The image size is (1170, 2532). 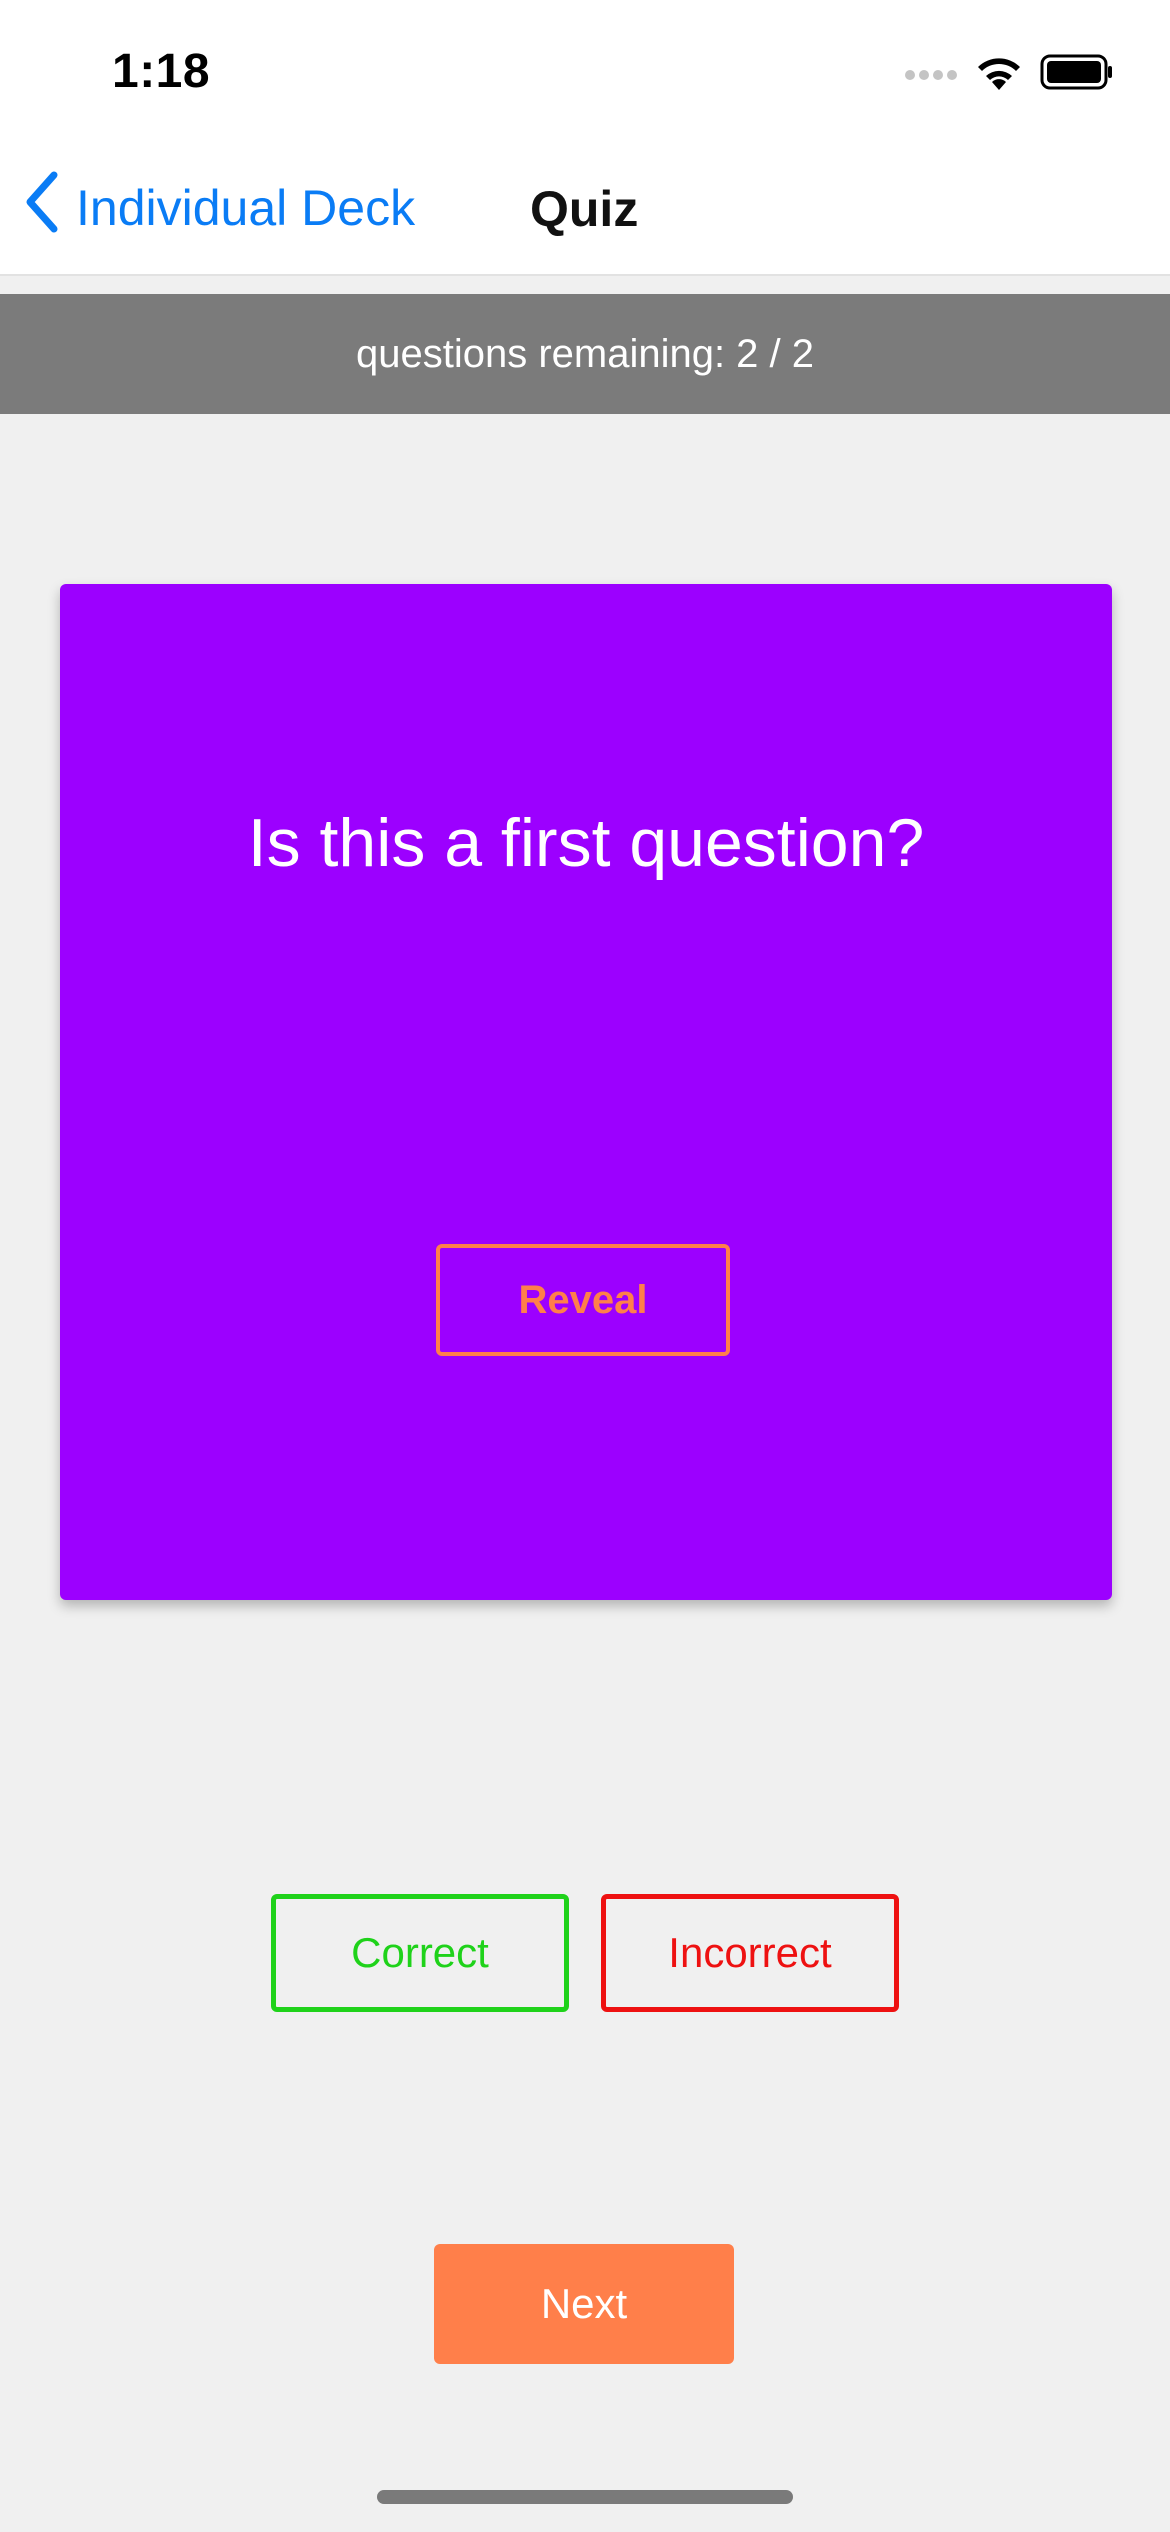 I want to click on incorrect-button: Incorrect, so click(x=750, y=1953).